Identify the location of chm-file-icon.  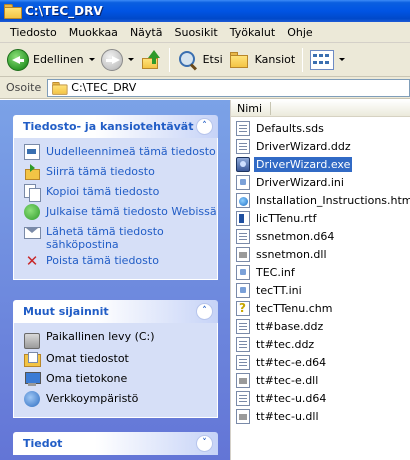
(243, 308).